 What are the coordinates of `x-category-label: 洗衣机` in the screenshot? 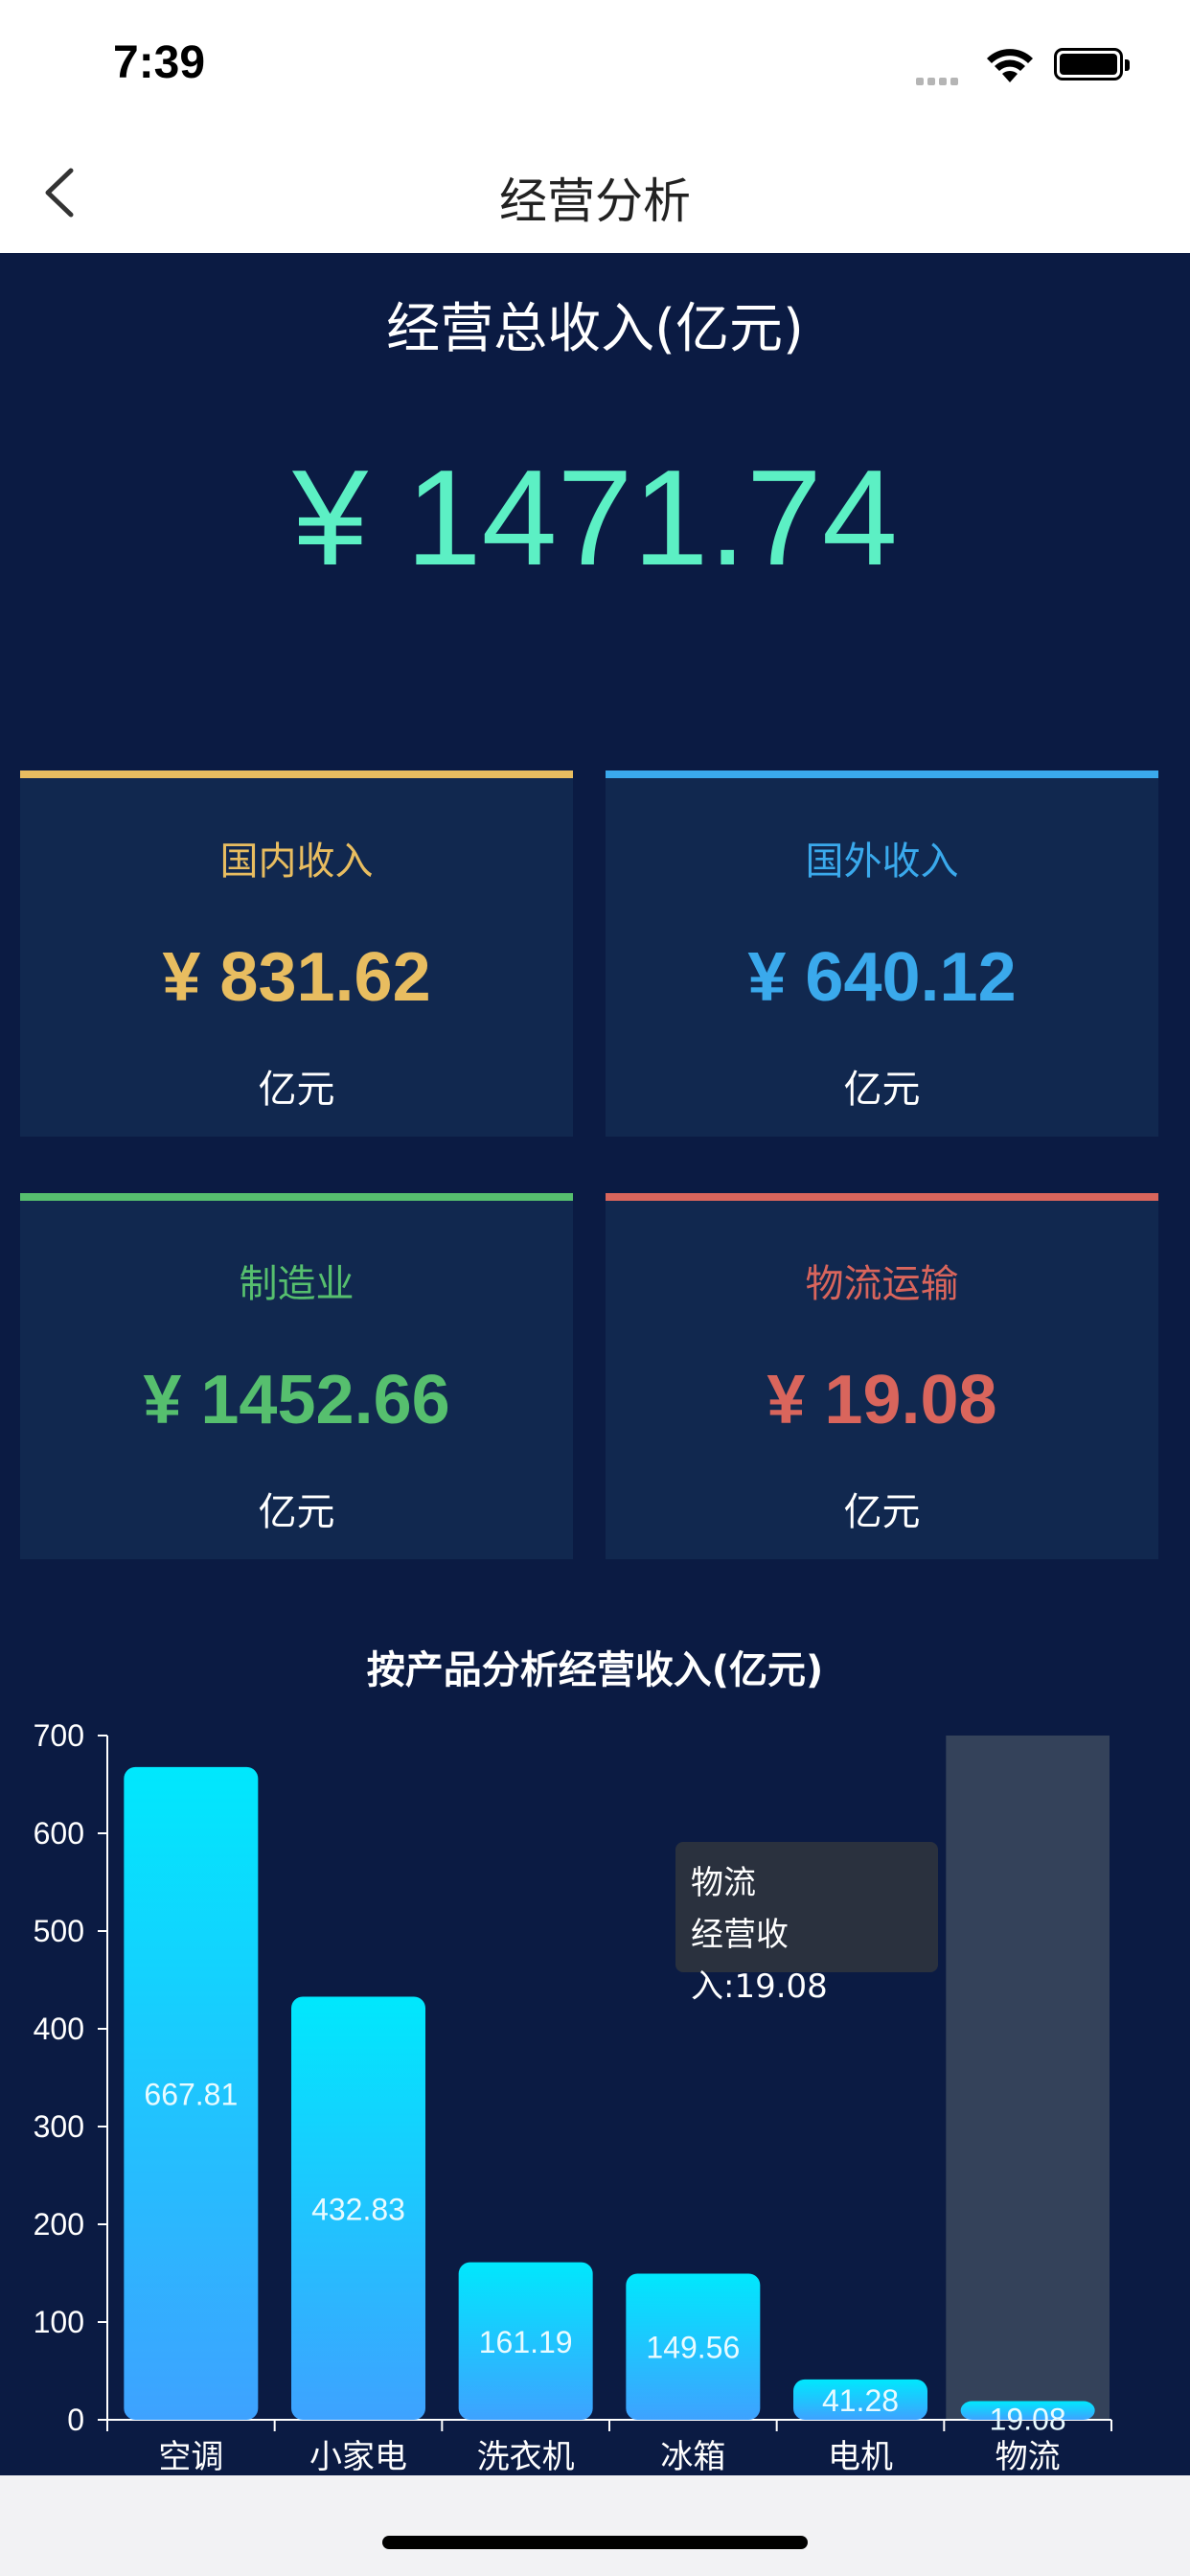 It's located at (526, 2456).